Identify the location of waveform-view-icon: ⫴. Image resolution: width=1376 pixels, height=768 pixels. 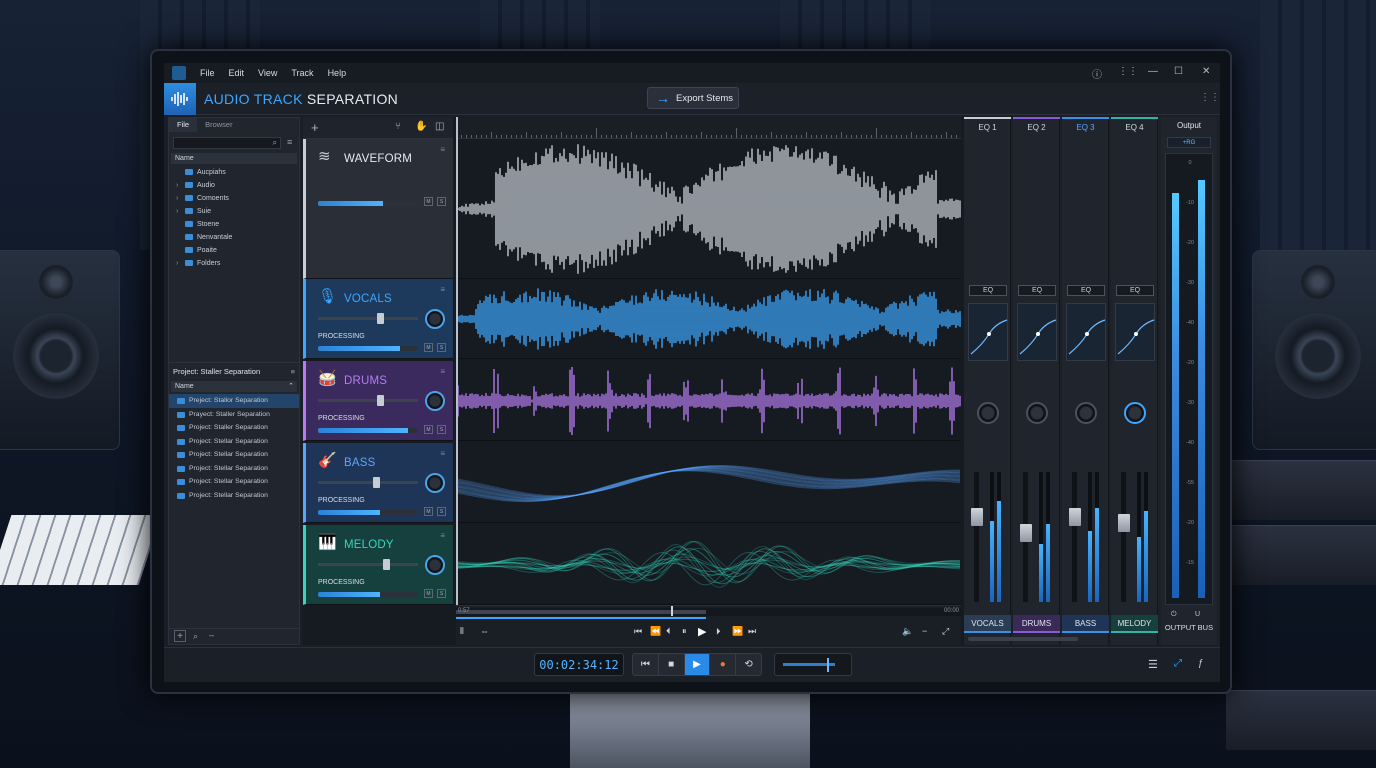
(462, 631).